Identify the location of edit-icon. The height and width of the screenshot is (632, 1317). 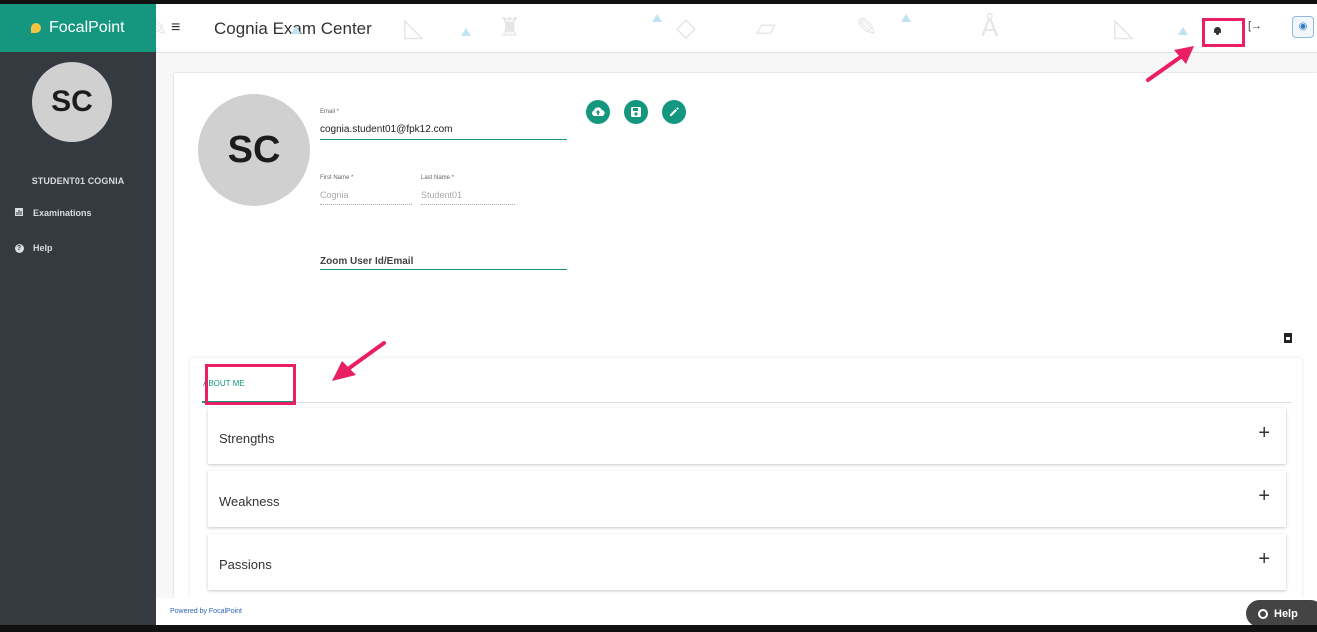
(674, 111).